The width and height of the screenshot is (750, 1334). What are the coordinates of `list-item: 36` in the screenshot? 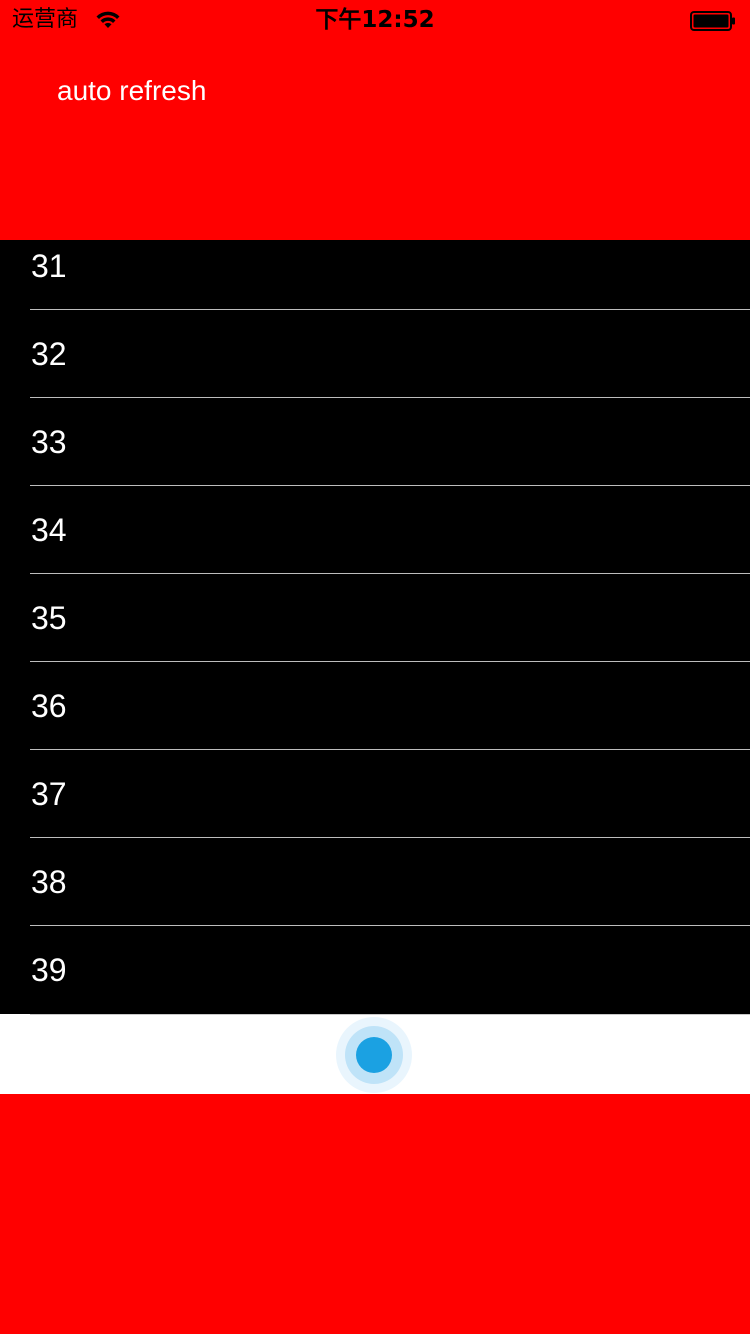 It's located at (375, 706).